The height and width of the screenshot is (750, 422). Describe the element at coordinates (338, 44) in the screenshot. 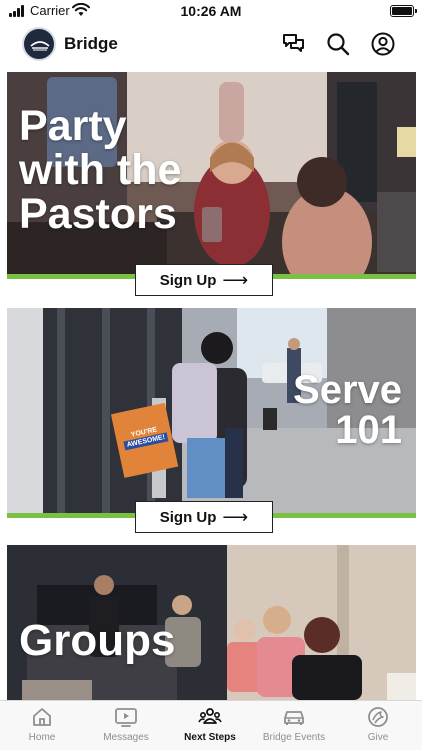

I see `search-icon` at that location.